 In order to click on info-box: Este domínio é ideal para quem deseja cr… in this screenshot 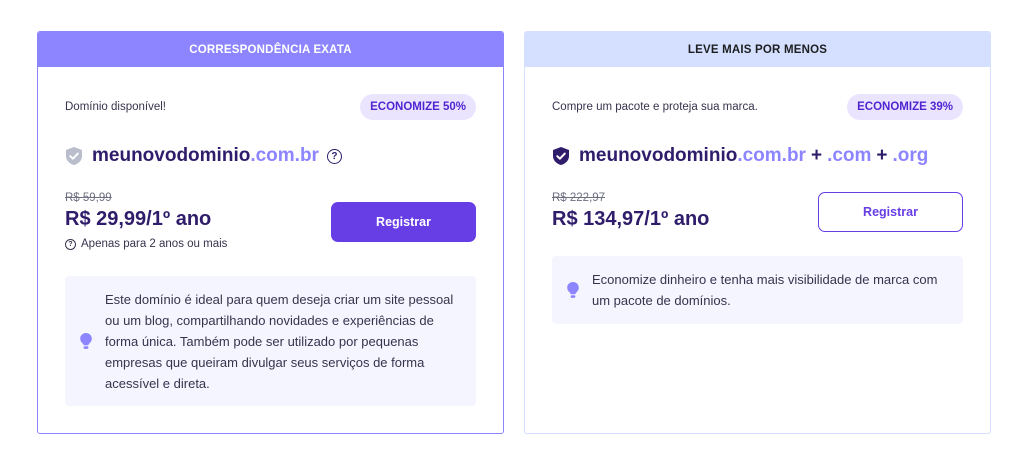, I will do `click(270, 341)`.